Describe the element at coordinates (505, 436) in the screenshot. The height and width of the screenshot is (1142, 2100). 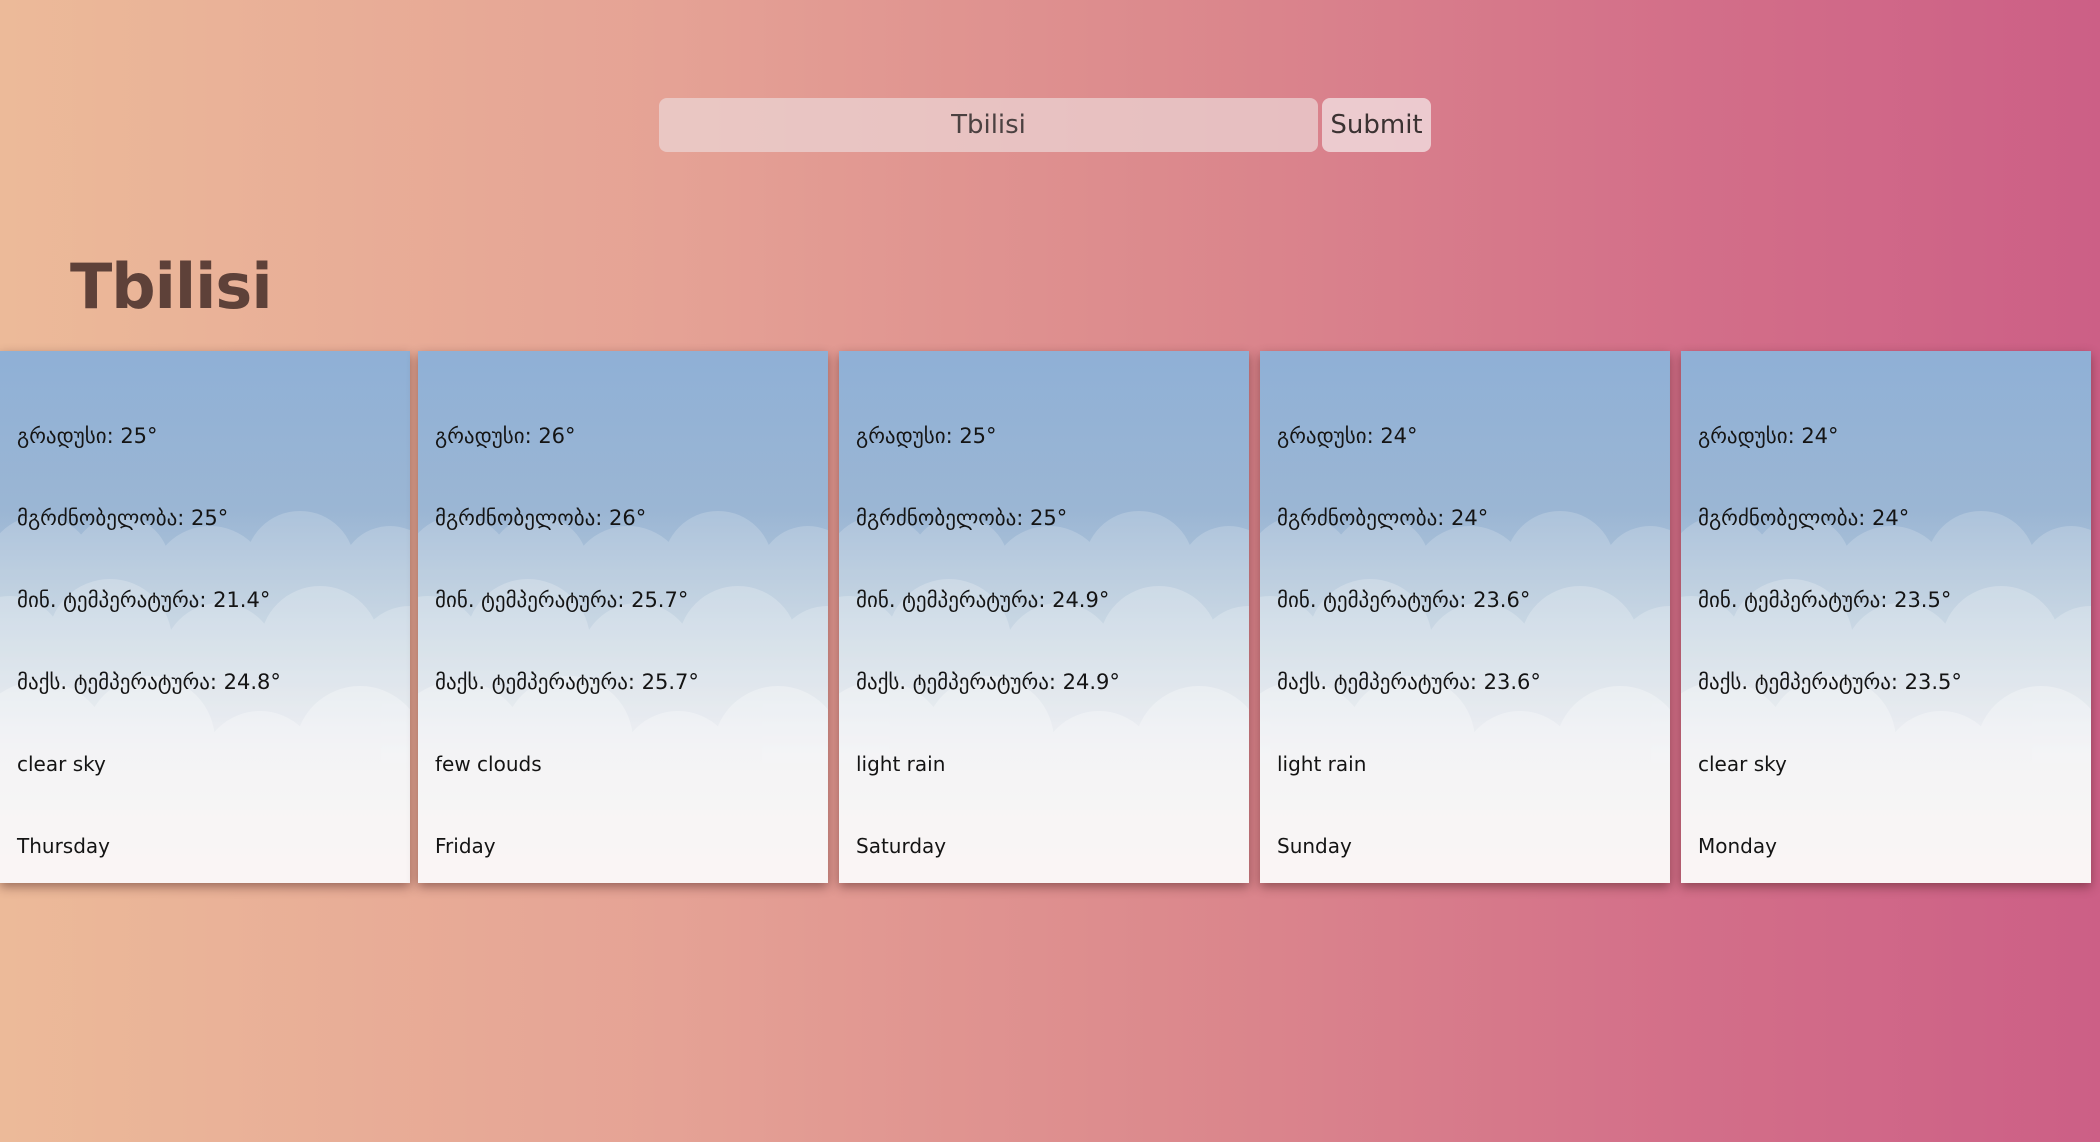
I see `temperature-text: გრადუსი: 26°` at that location.